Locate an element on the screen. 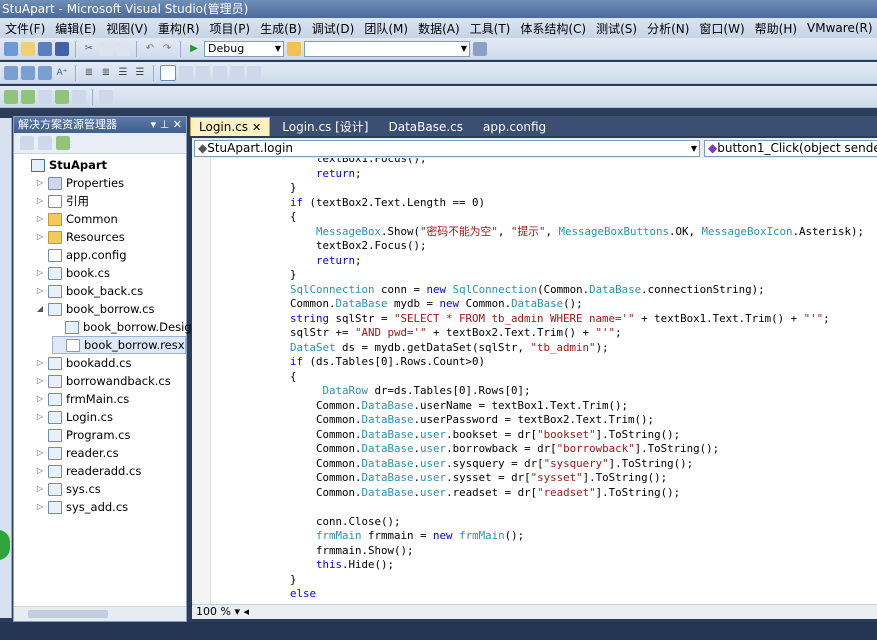  tree-item: book_borrow.resx is located at coordinates (119, 345).